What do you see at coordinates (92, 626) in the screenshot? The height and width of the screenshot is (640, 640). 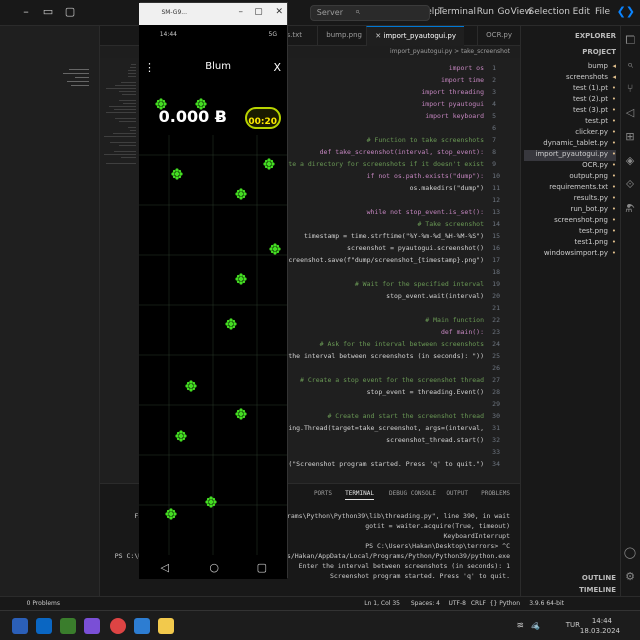 I see `app-icon` at bounding box center [92, 626].